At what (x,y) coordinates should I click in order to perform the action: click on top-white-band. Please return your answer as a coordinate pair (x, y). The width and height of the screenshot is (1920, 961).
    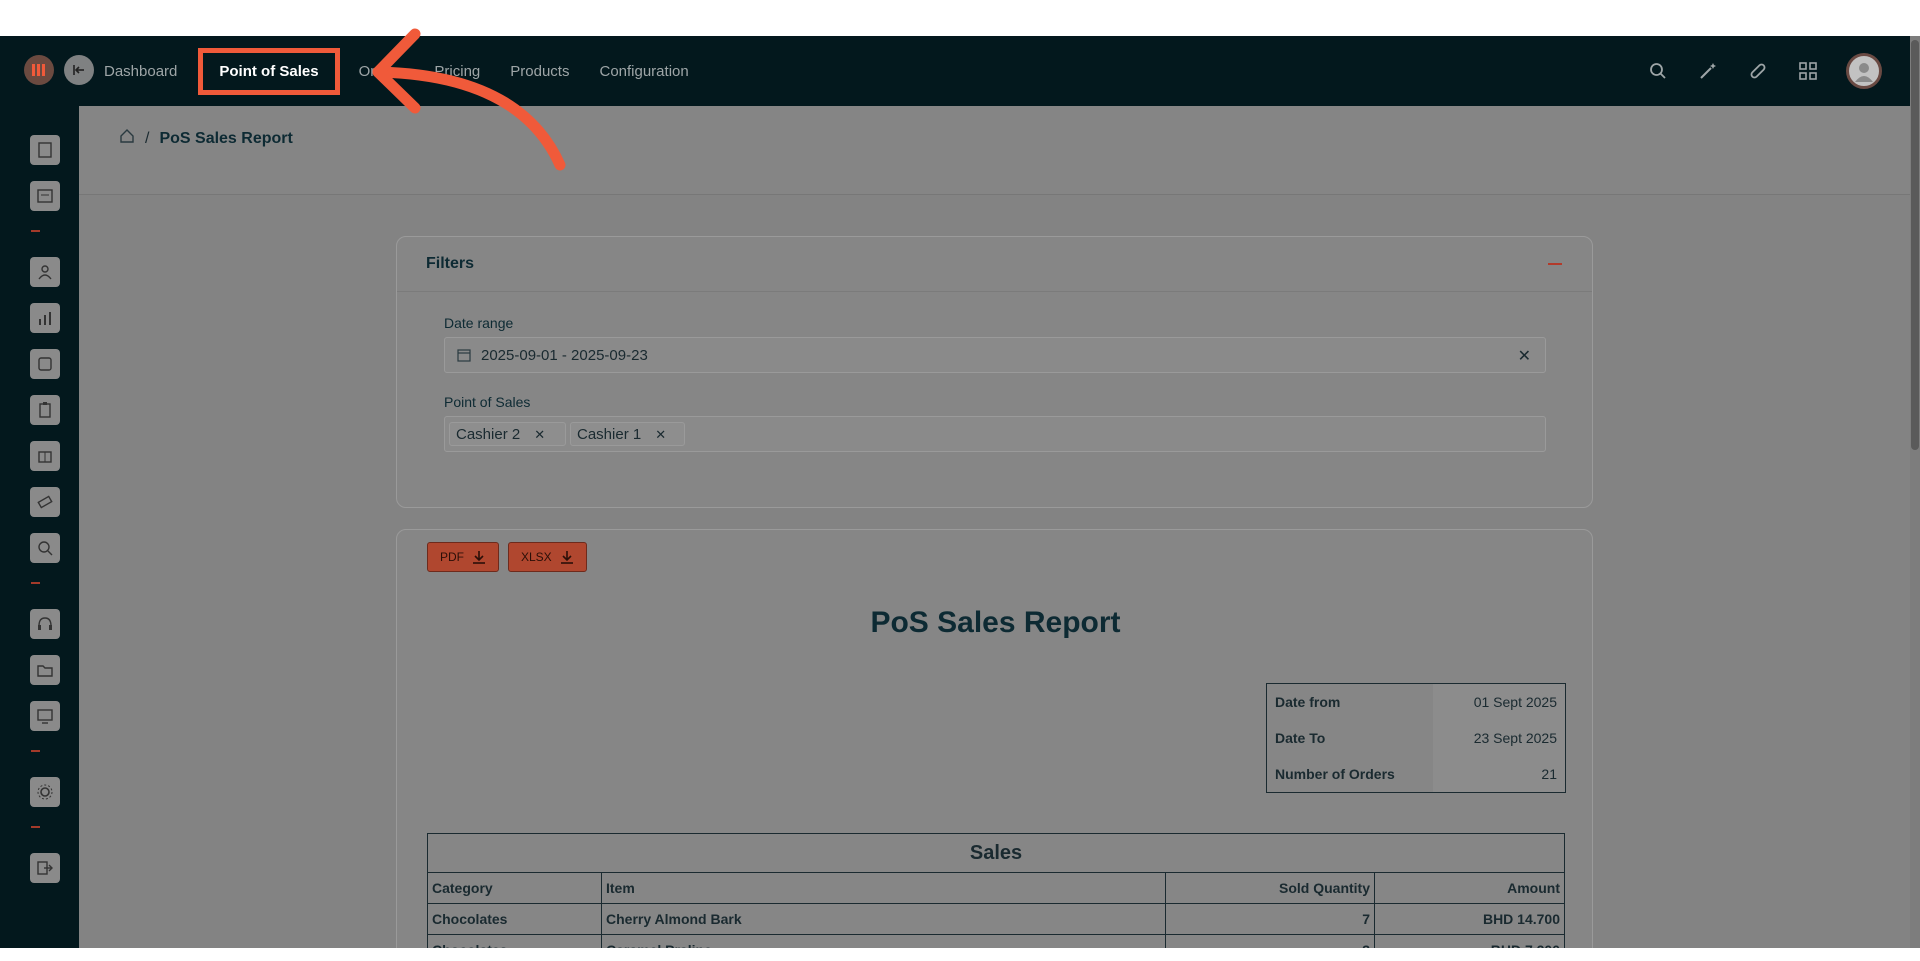
    Looking at the image, I should click on (960, 18).